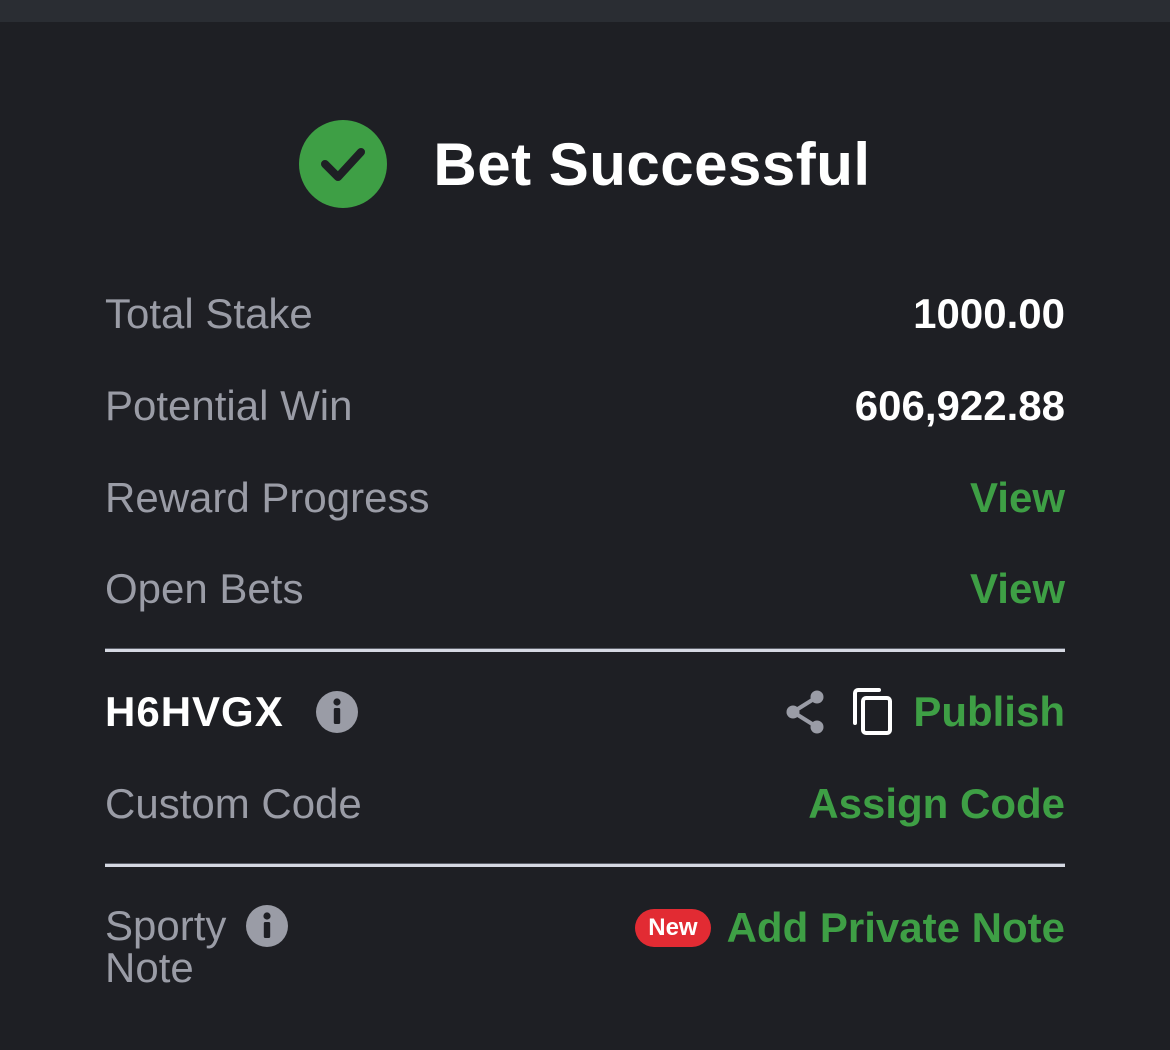  I want to click on total-stake-label: Total Stake, so click(209, 313).